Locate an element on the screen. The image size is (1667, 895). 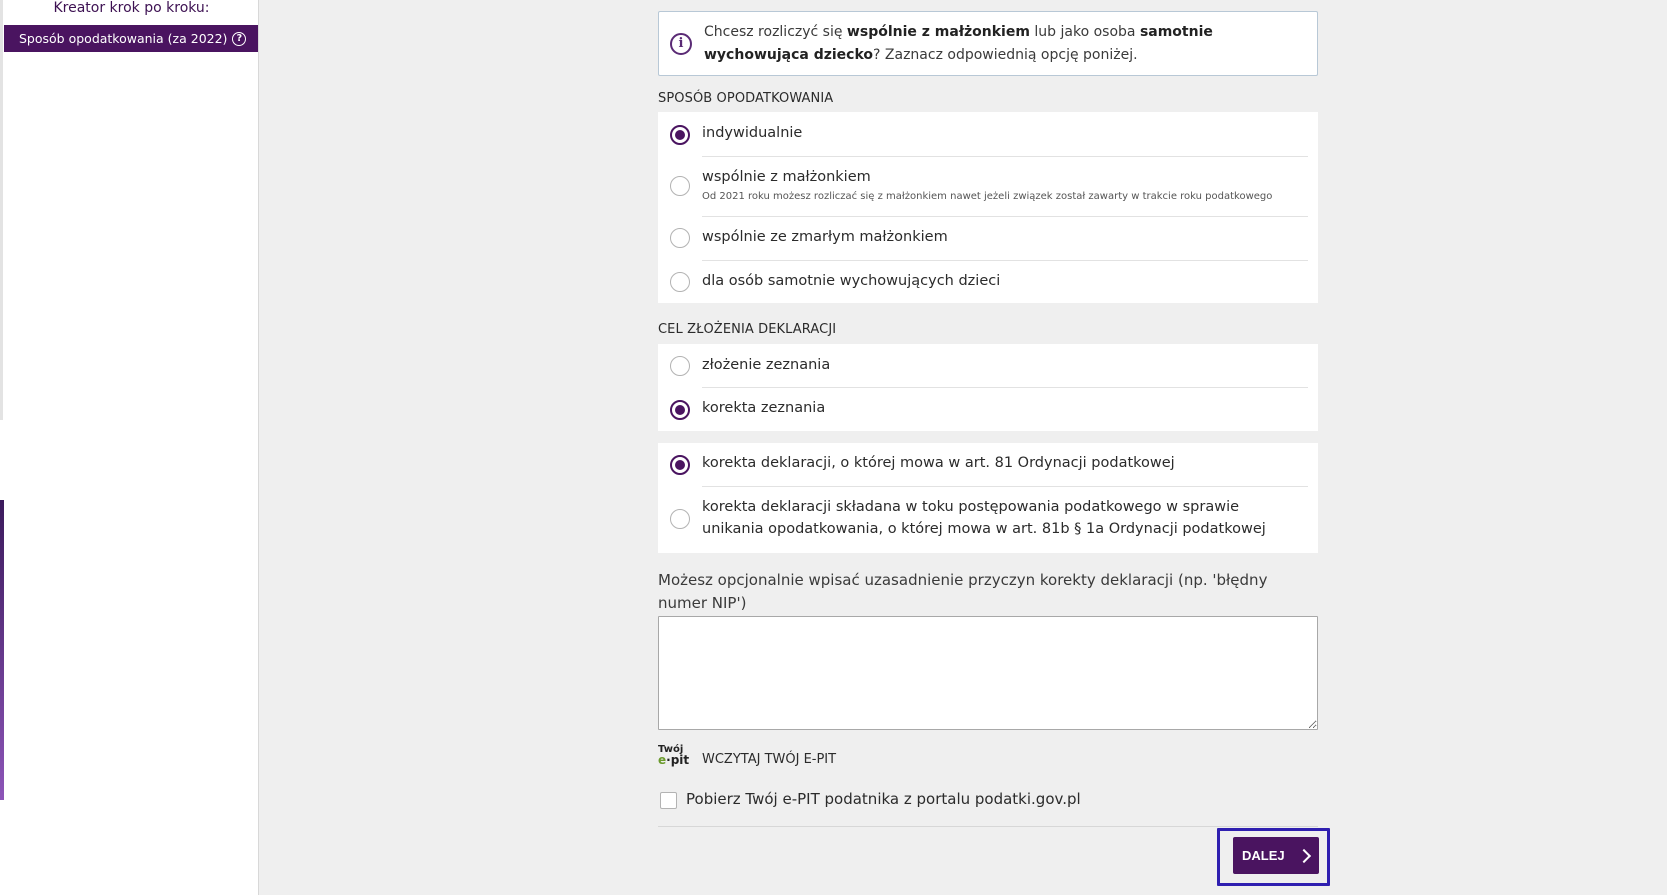
sidebar-item-label: Sposób opodatkowania (za 2022) is located at coordinates (123, 38).